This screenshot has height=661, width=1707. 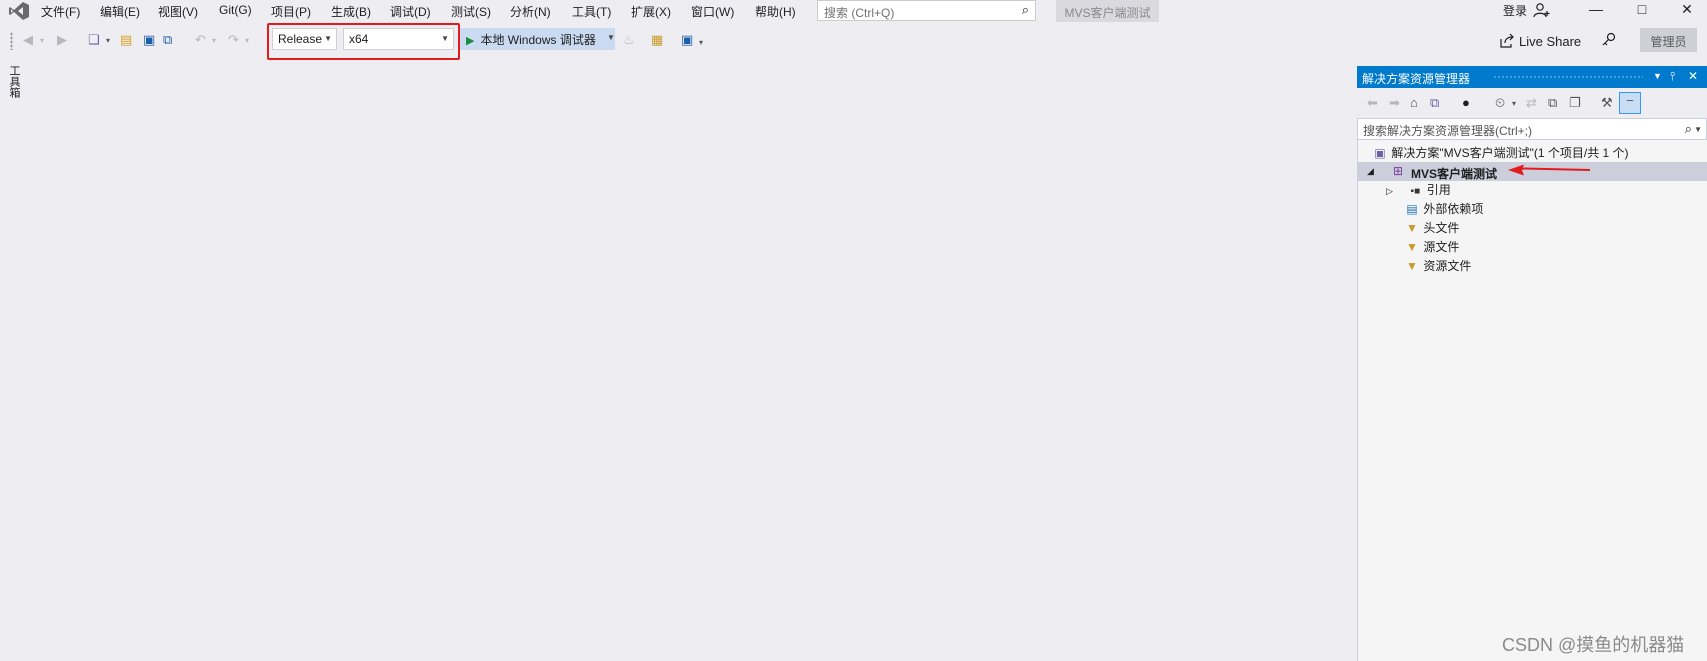 What do you see at coordinates (410, 11) in the screenshot?
I see `menu-debug: 调试(D)` at bounding box center [410, 11].